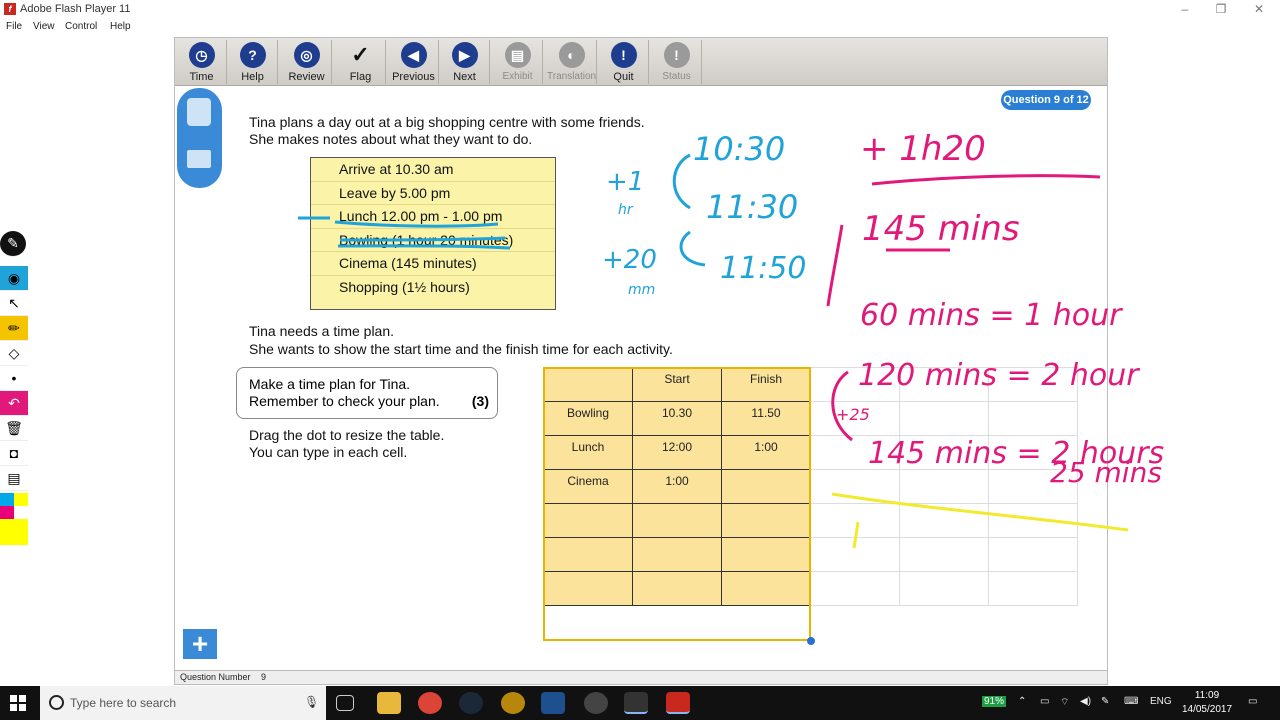  What do you see at coordinates (14, 278) in the screenshot?
I see `eye-icon: ◉` at bounding box center [14, 278].